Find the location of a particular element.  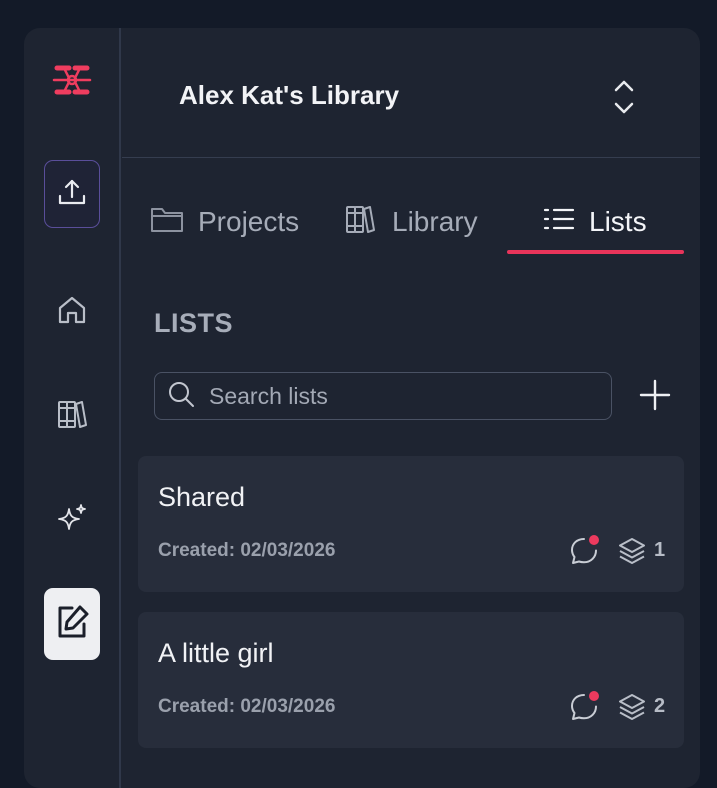

library-switcher-chevrons-icon is located at coordinates (624, 97).